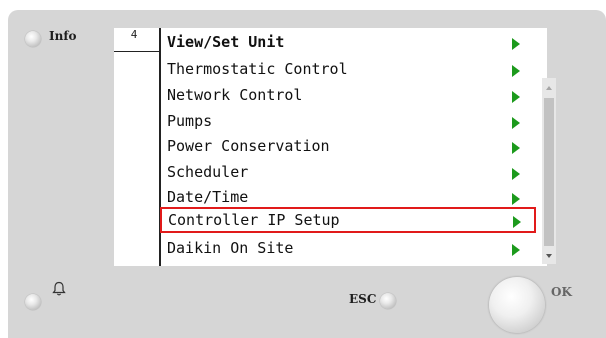 This screenshot has width=606, height=338. I want to click on menu-item-label: Network Control, so click(235, 95).